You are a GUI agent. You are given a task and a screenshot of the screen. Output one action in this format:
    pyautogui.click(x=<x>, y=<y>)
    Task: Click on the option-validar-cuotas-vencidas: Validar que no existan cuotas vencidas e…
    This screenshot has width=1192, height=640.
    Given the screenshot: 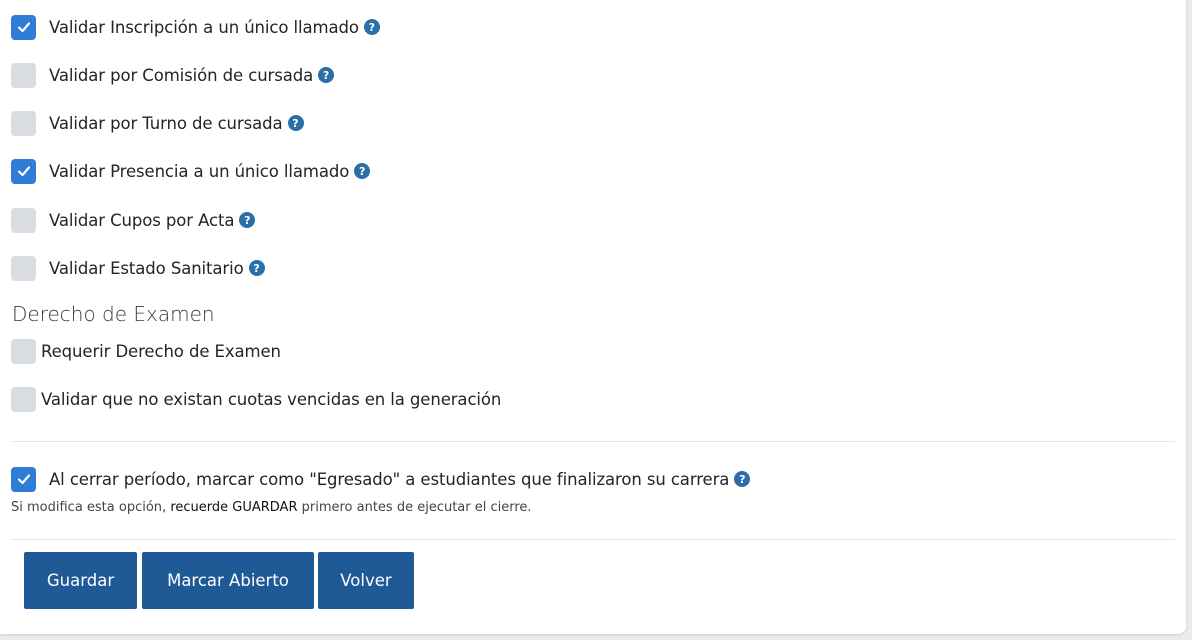 What is the action you would take?
    pyautogui.click(x=256, y=399)
    